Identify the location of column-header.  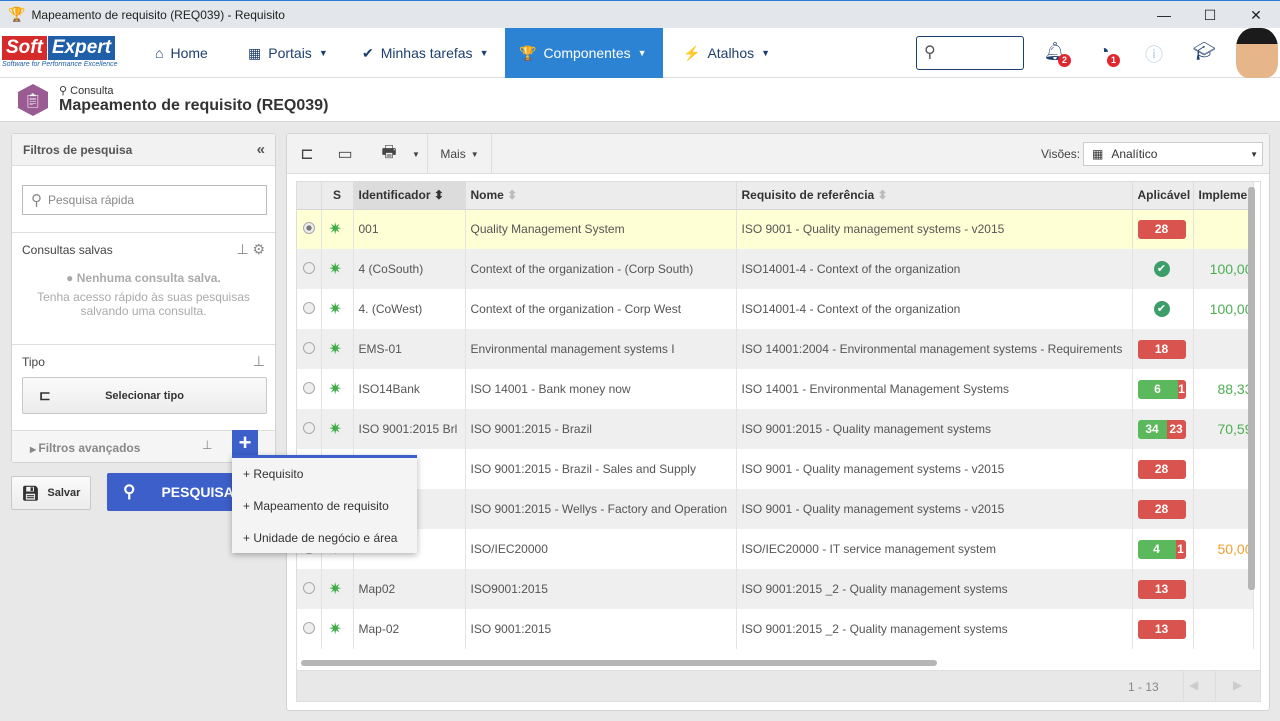
(309, 196).